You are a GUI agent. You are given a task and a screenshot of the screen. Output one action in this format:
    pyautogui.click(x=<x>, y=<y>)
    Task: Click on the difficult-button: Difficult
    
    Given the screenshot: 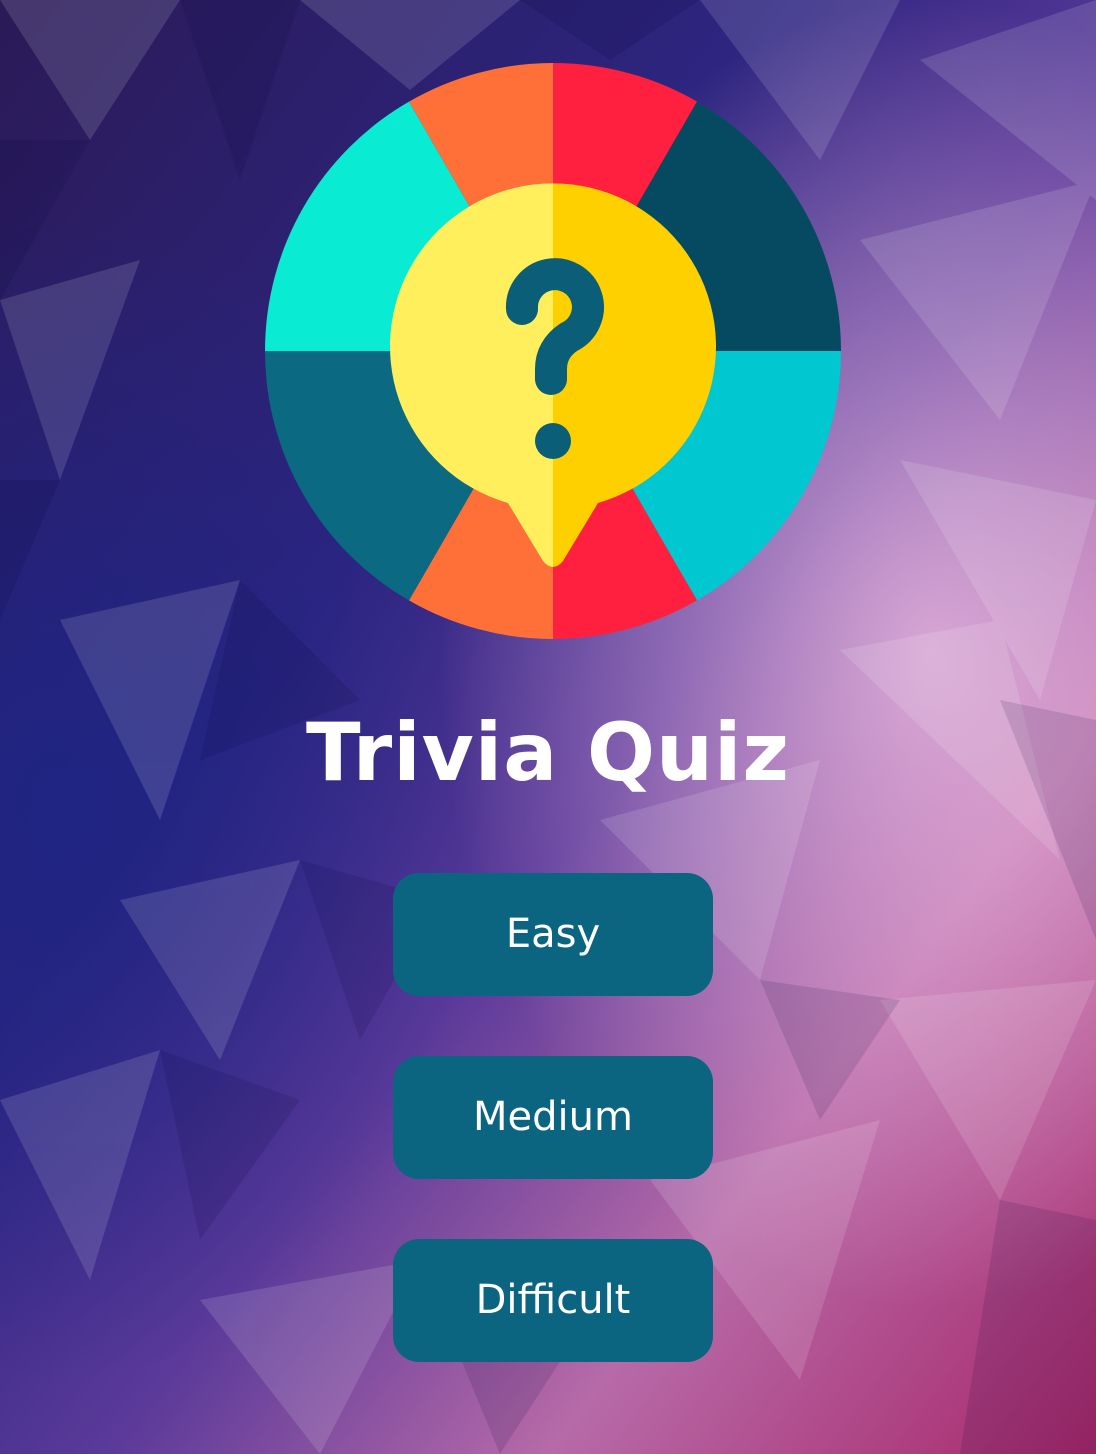 What is the action you would take?
    pyautogui.click(x=553, y=1300)
    